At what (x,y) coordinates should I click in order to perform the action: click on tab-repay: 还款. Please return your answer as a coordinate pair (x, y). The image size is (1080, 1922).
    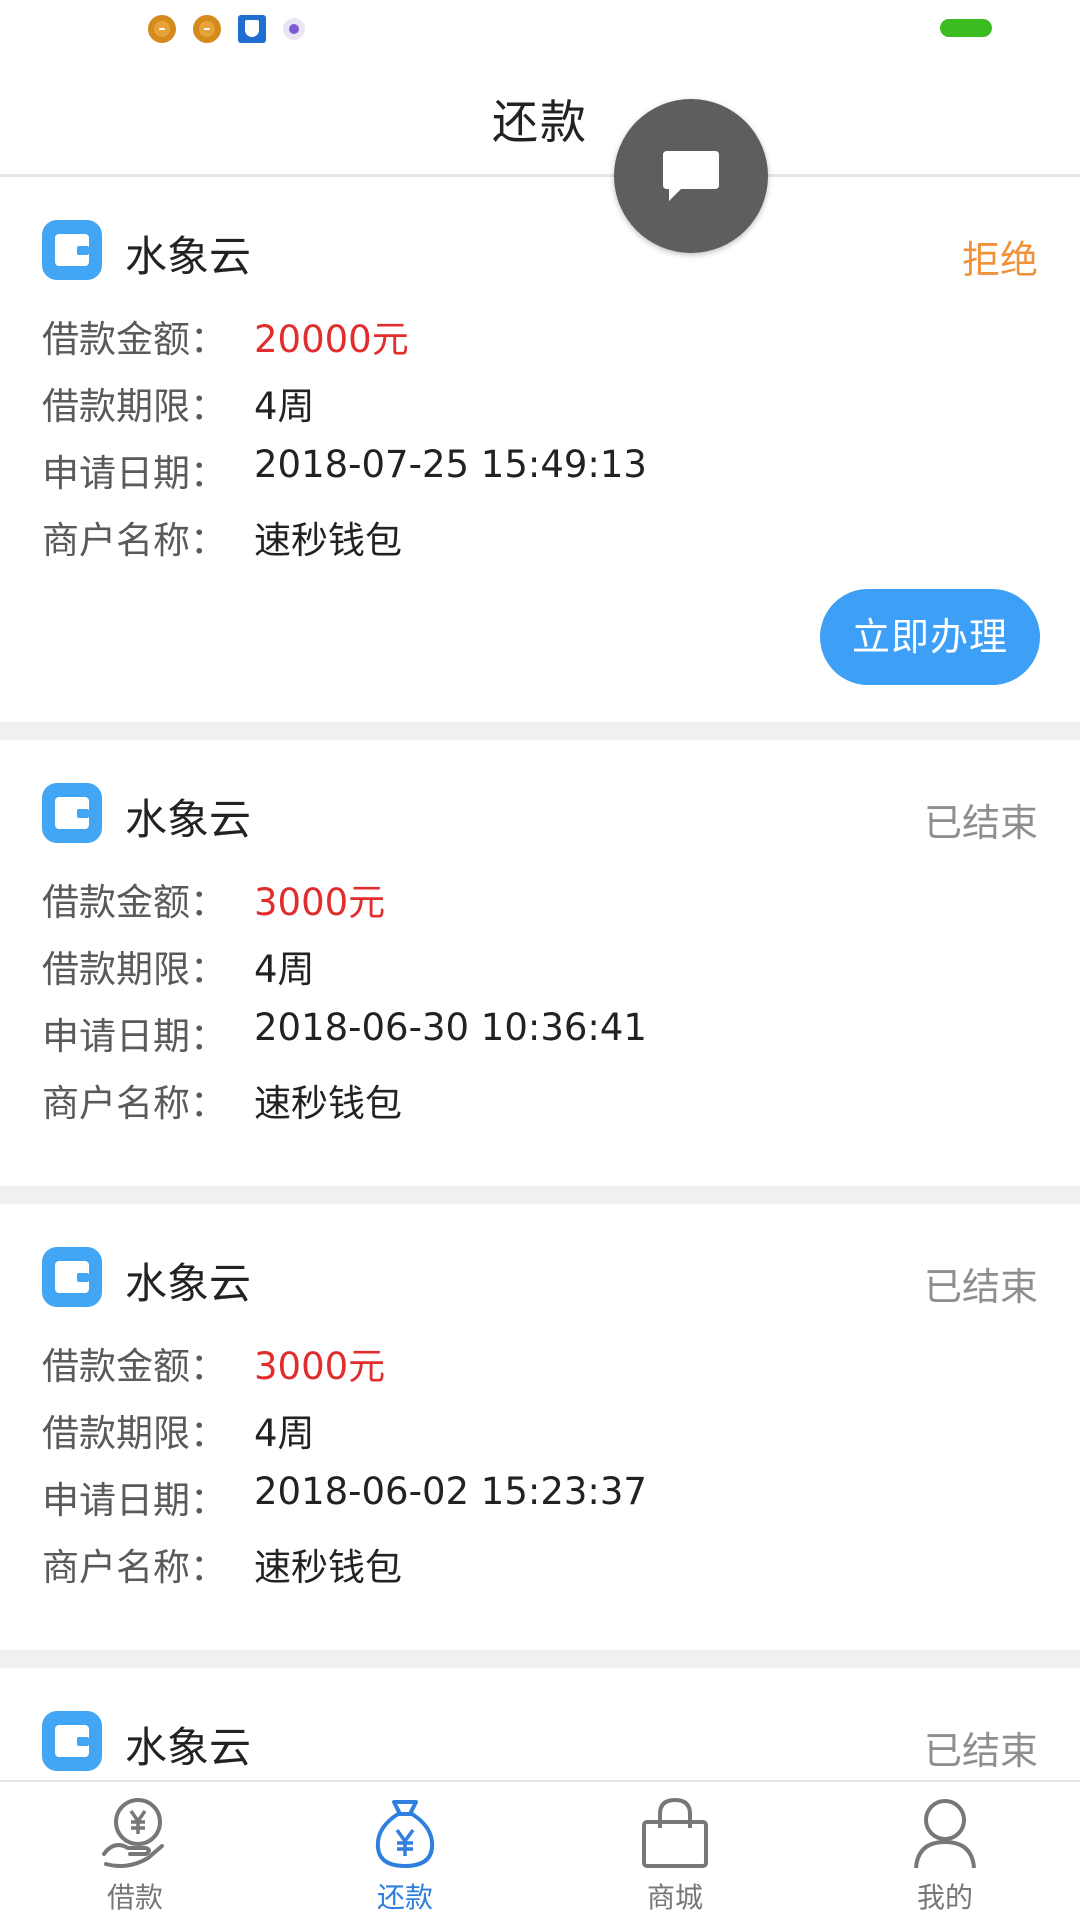
    Looking at the image, I should click on (405, 1852).